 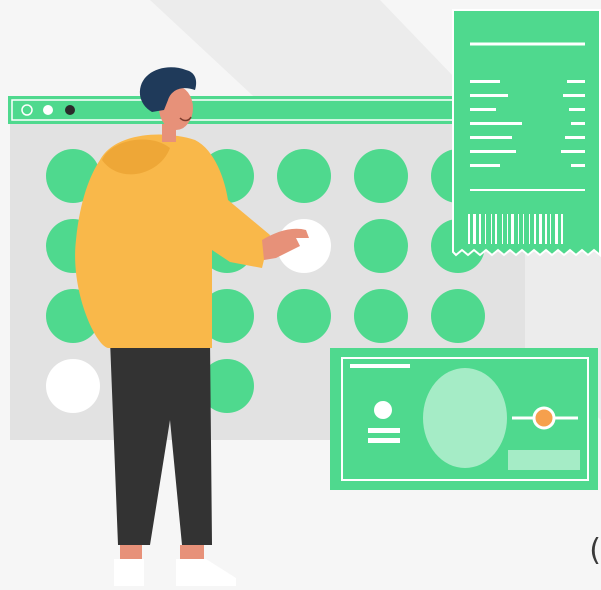 What do you see at coordinates (544, 418) in the screenshot?
I see `coin-icon` at bounding box center [544, 418].